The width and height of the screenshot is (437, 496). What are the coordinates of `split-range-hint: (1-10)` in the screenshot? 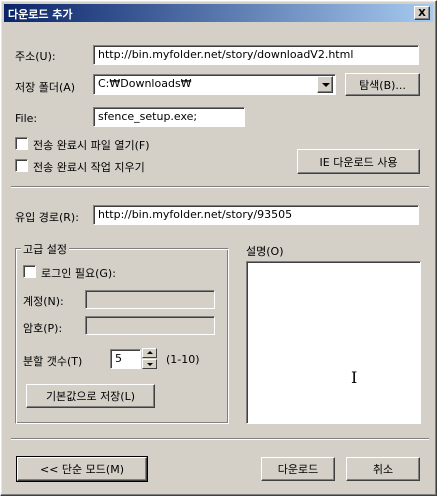 It's located at (183, 359).